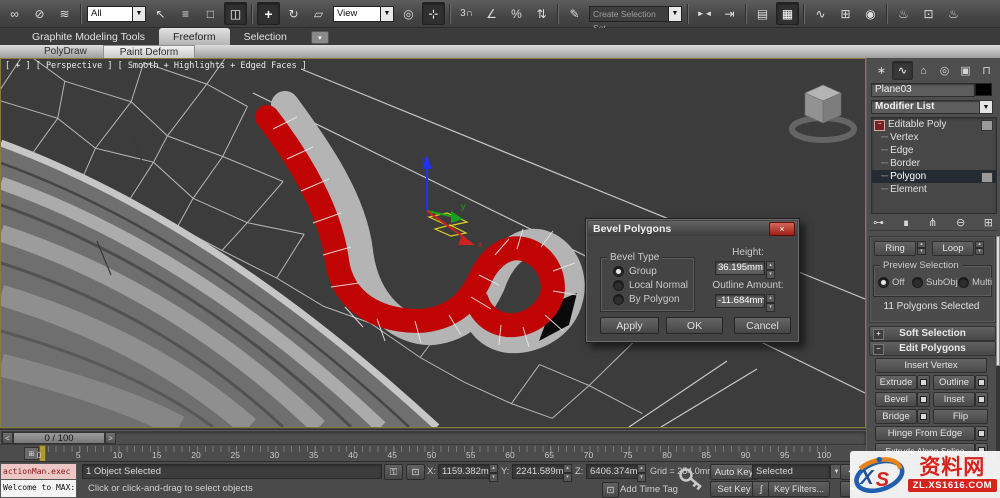 This screenshot has width=1000, height=498. I want to click on z-coordinate-field: 6406.374mm, so click(612, 471).